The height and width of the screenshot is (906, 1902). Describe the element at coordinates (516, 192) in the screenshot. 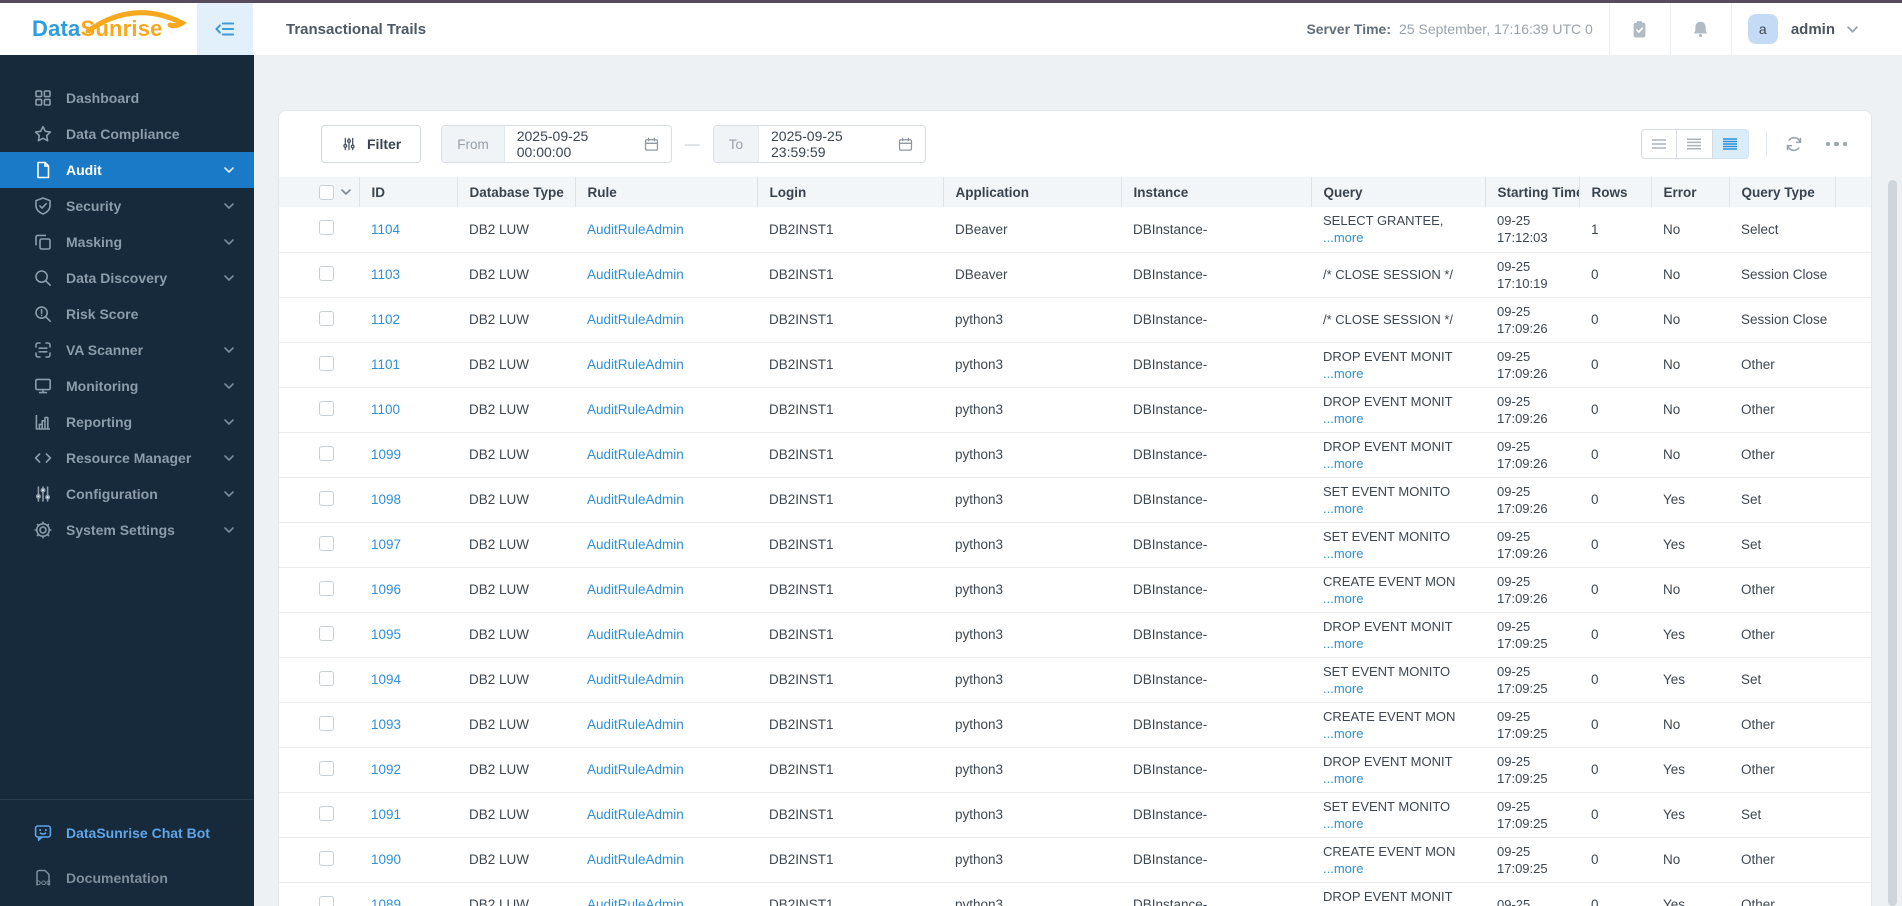

I see `column-header-database-type: Database Type` at that location.